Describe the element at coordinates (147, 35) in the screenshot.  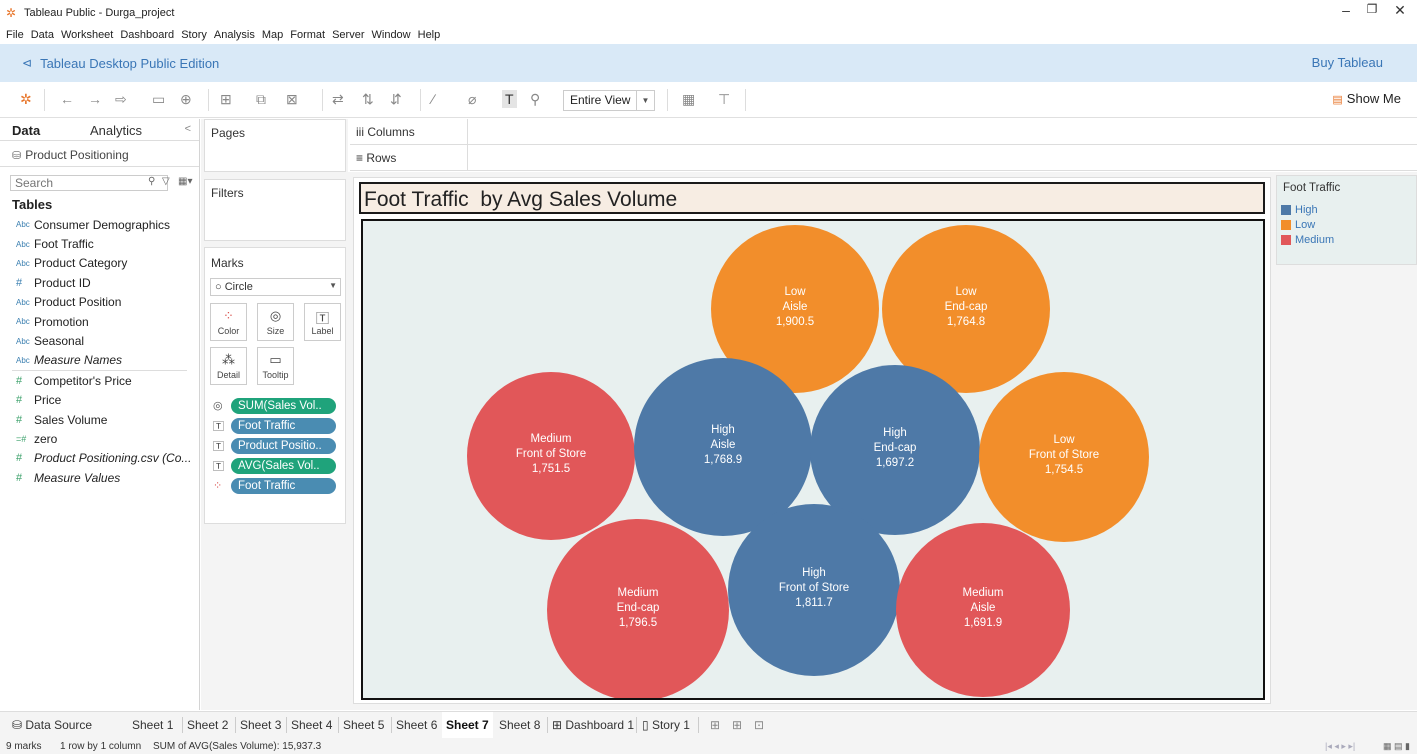
I see `menu-dashboard: Dashboard` at that location.